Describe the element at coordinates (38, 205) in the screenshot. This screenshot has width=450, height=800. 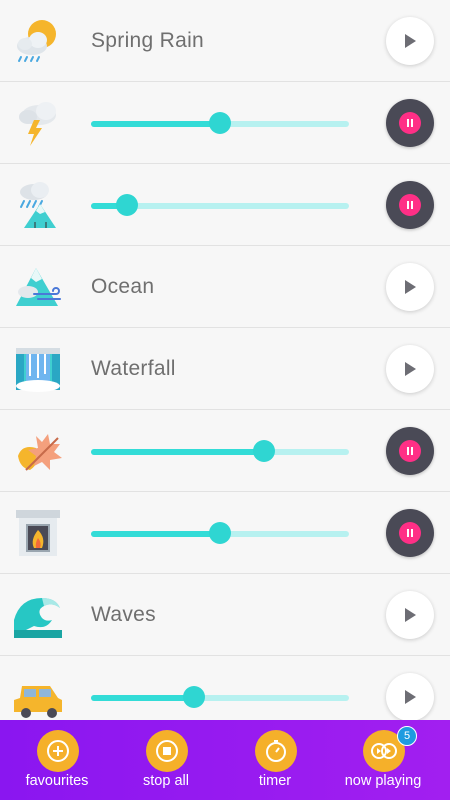
I see `rain-mountain-icon` at that location.